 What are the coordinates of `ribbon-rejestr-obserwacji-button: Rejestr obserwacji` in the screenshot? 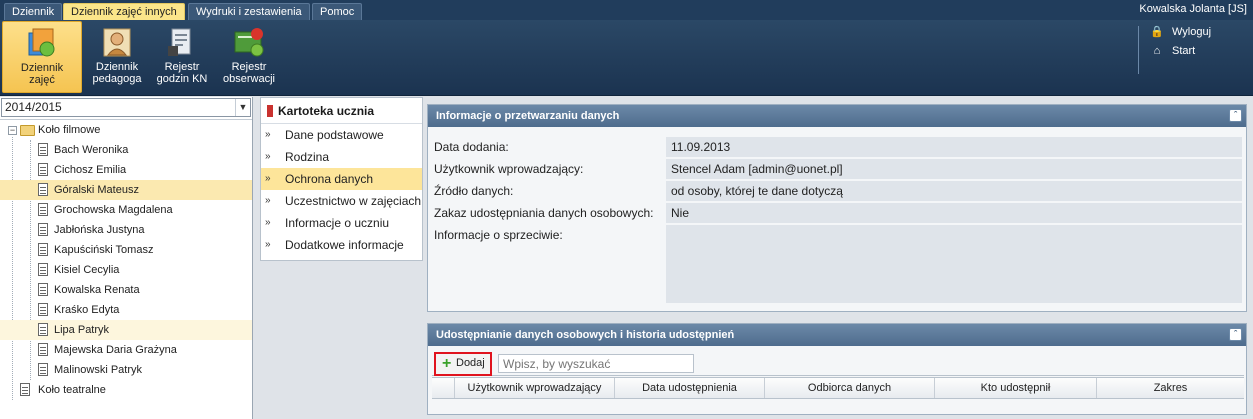 It's located at (249, 57).